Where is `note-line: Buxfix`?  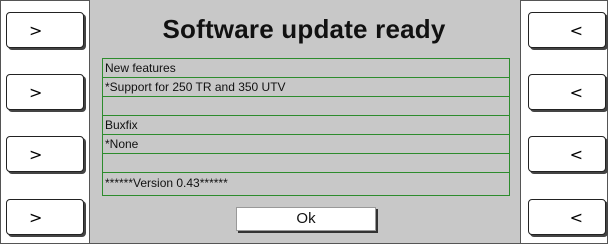
note-line: Buxfix is located at coordinates (306, 125).